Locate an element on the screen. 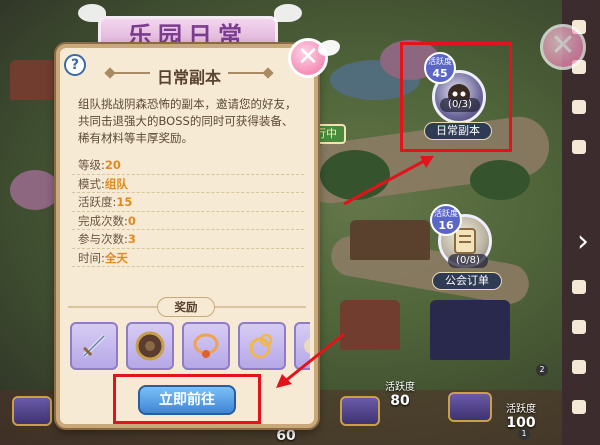  stat-row-mode: 模式:组队 is located at coordinates (188, 184).